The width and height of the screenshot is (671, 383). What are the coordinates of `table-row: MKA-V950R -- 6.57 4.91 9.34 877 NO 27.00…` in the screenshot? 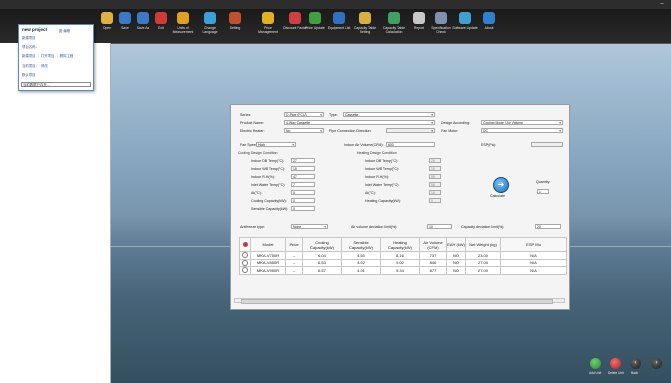 It's located at (403, 270).